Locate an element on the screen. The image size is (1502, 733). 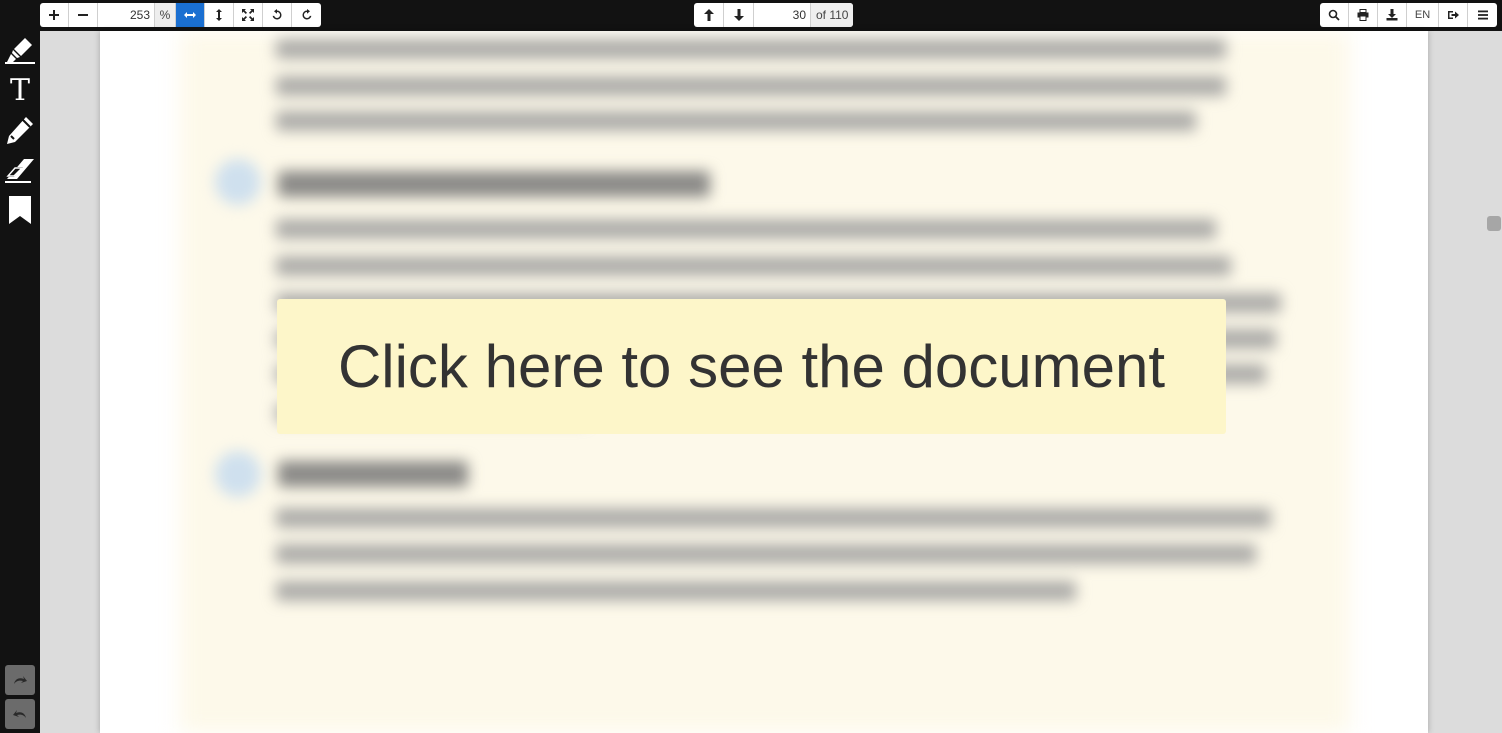
exit-icon is located at coordinates (1453, 15).